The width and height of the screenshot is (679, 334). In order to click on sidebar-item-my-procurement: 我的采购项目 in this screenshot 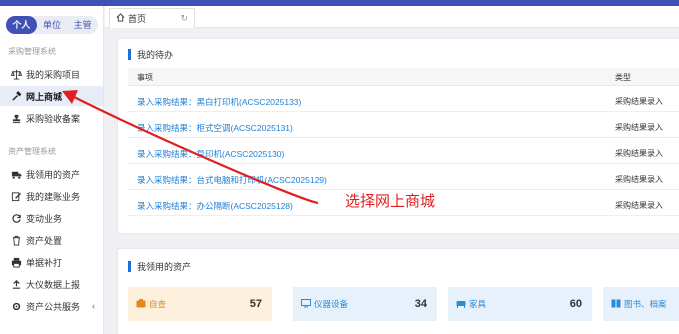, I will do `click(51, 74)`.